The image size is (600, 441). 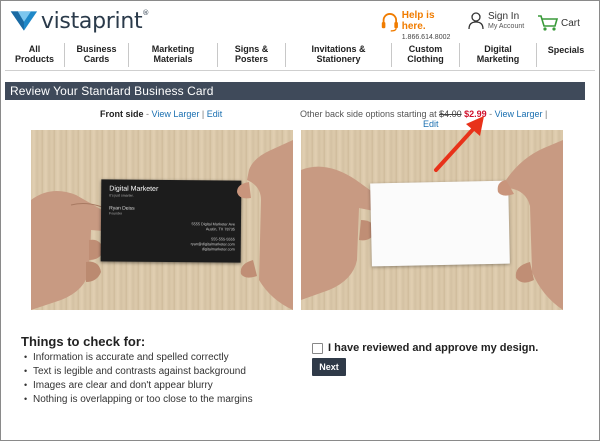 I want to click on nav-all-products: All Products, so click(x=35, y=55).